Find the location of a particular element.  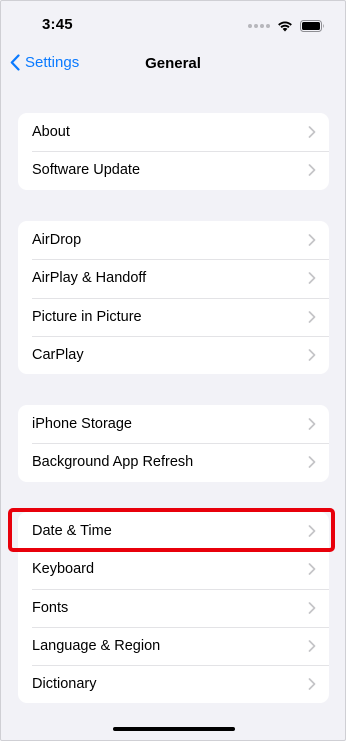

navigation-bar: Settings General is located at coordinates (173, 65).